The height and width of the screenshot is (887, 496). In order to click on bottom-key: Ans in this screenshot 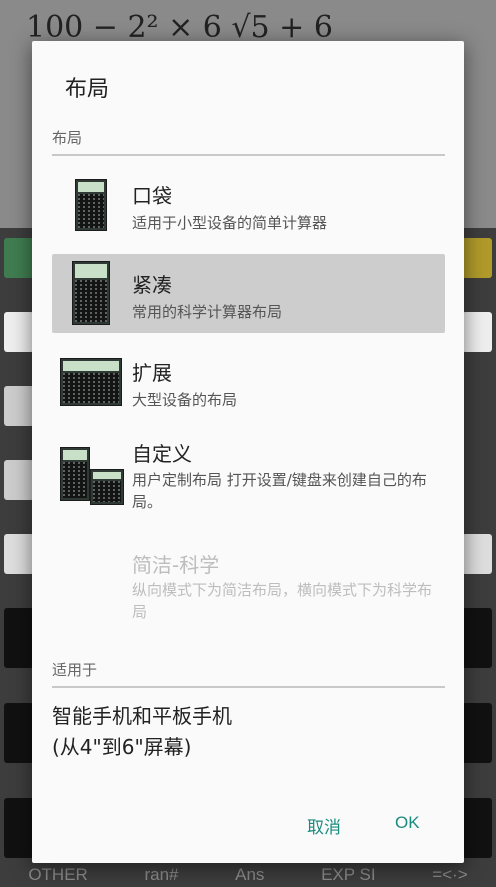, I will do `click(250, 874)`.